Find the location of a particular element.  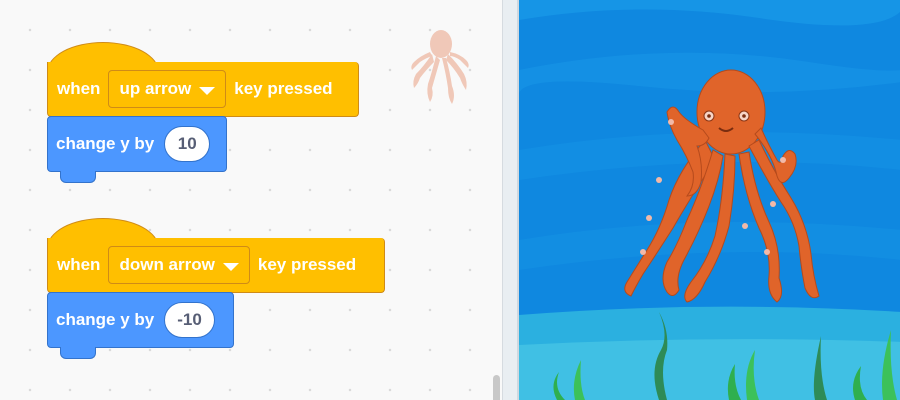

when-key-pressed-block: when down arrow key pressed is located at coordinates (216, 265).